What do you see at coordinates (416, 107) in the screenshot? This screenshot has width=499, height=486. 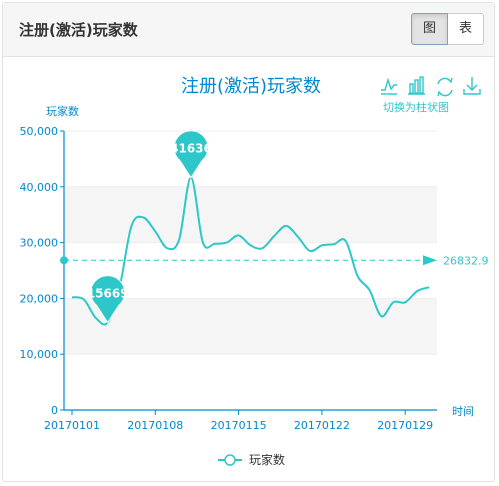 I see `toolbar-hint: 切换为柱状图` at bounding box center [416, 107].